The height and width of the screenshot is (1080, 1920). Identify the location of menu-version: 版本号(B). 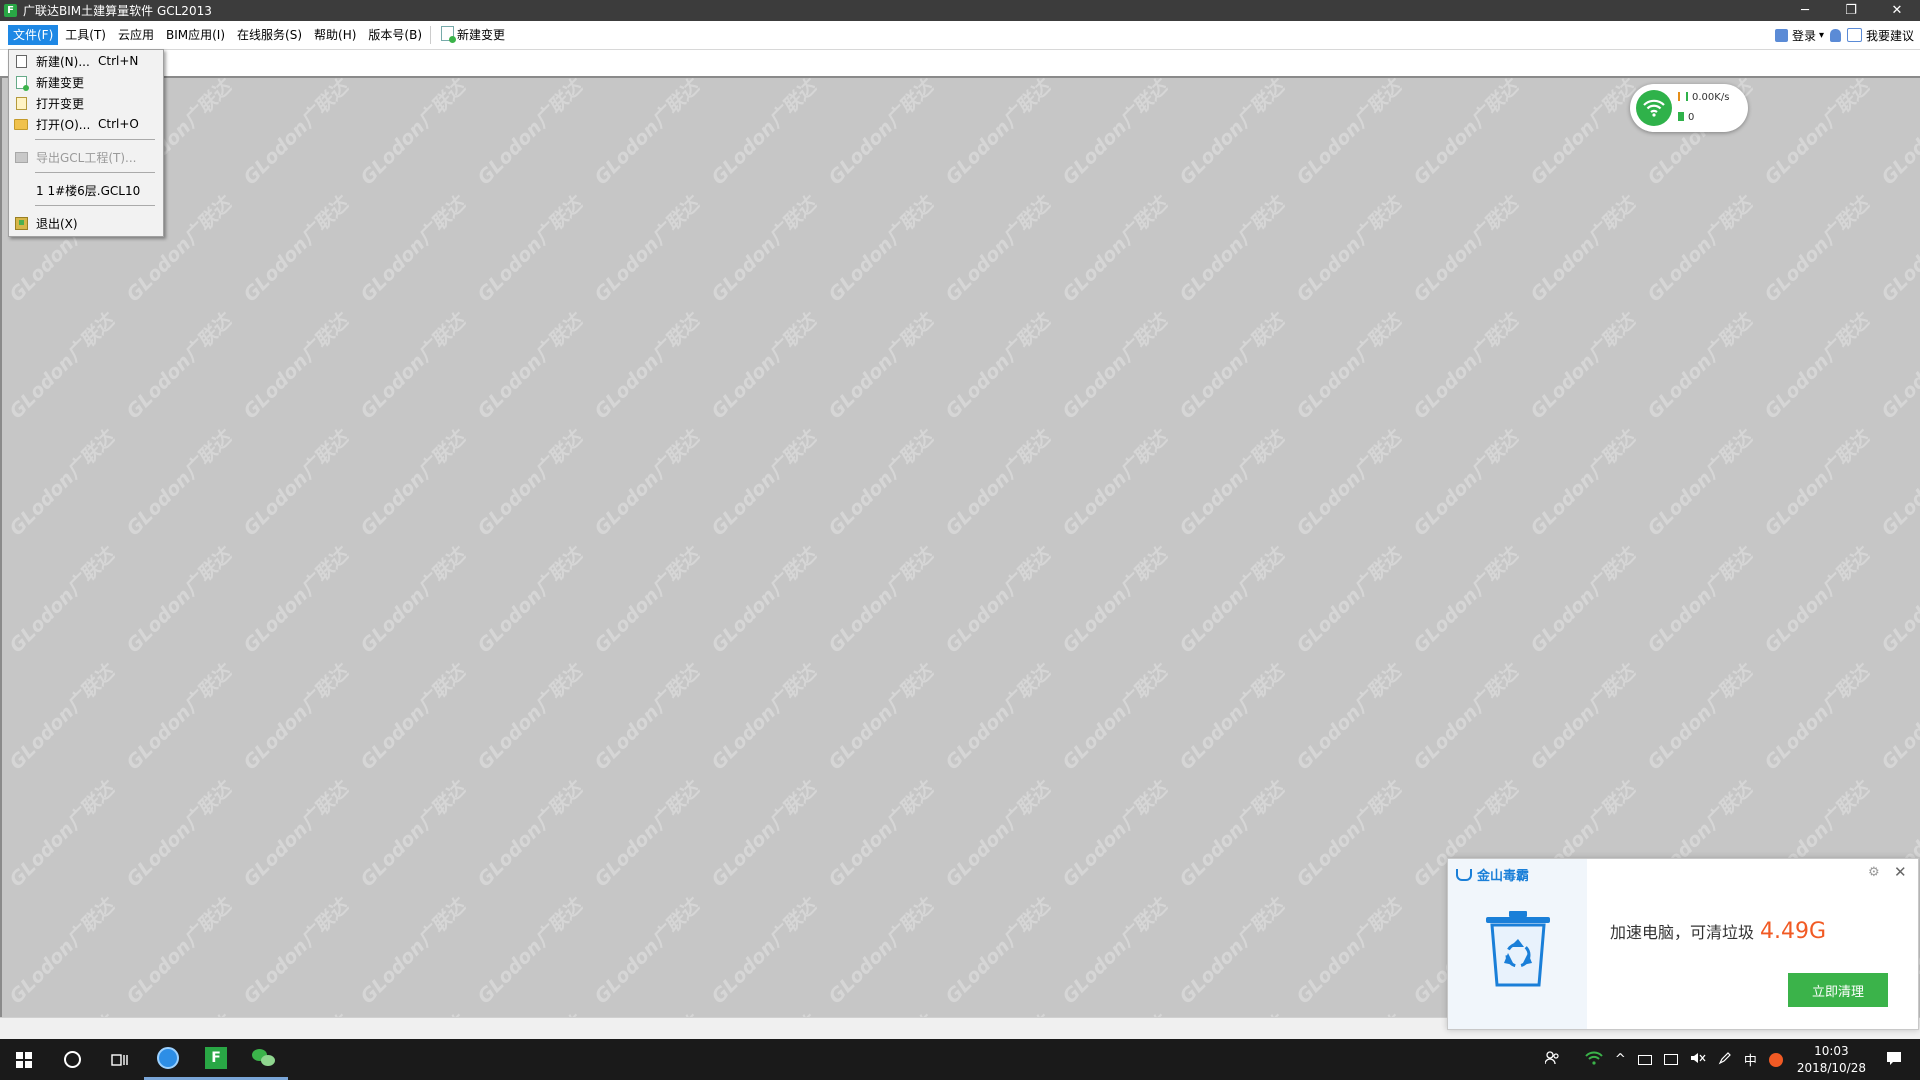
(395, 35).